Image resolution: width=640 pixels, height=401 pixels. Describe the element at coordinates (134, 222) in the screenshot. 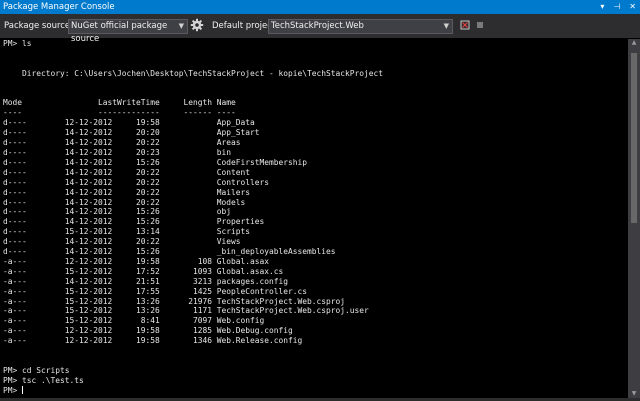

I see `console-line: d---- 14-12-2012 15:26 Properties` at that location.